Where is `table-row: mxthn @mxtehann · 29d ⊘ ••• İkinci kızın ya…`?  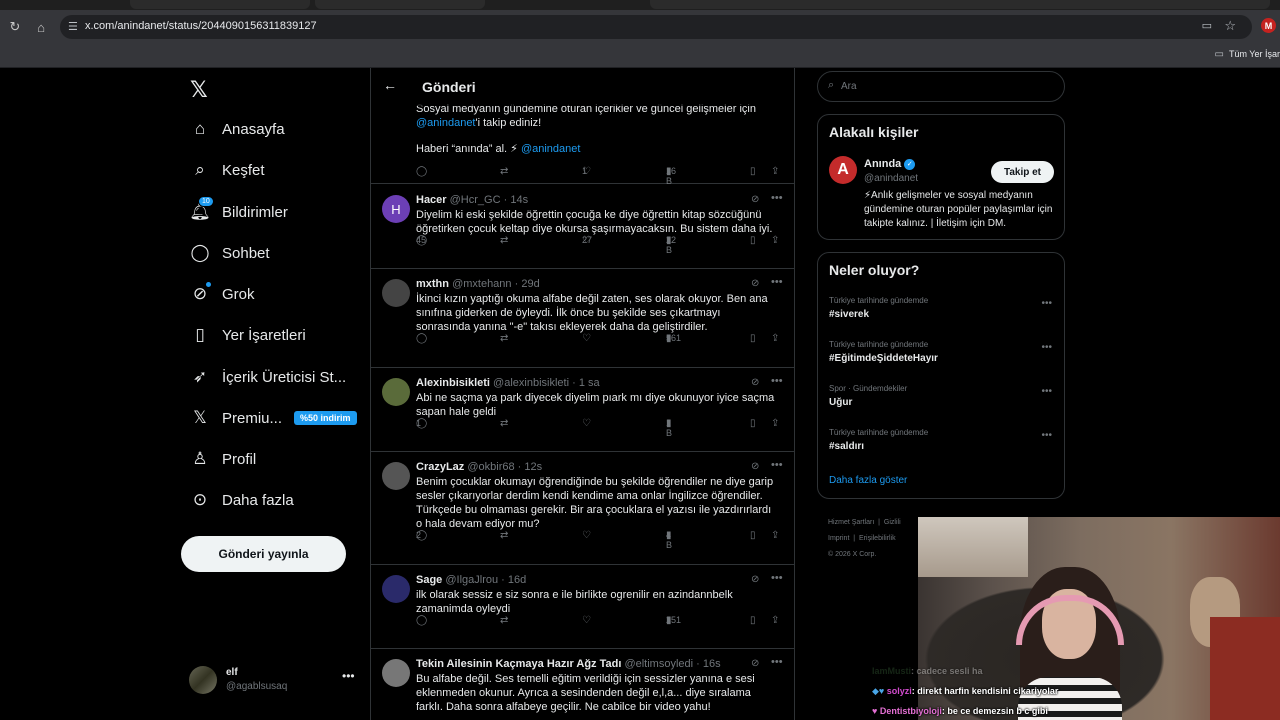 table-row: mxthn @mxtehann · 29d ⊘ ••• İkinci kızın ya… is located at coordinates (582, 318).